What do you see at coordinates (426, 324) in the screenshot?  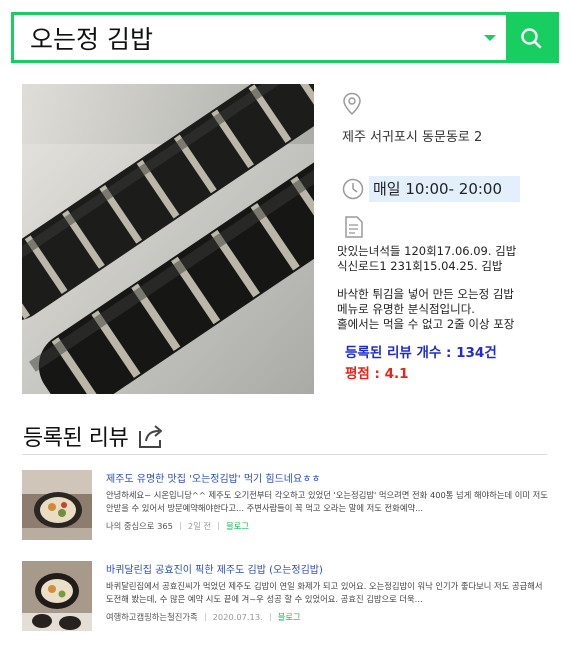 I see `description-line: 홀에서는 먹을 수 없고 2줄 이상 포장` at bounding box center [426, 324].